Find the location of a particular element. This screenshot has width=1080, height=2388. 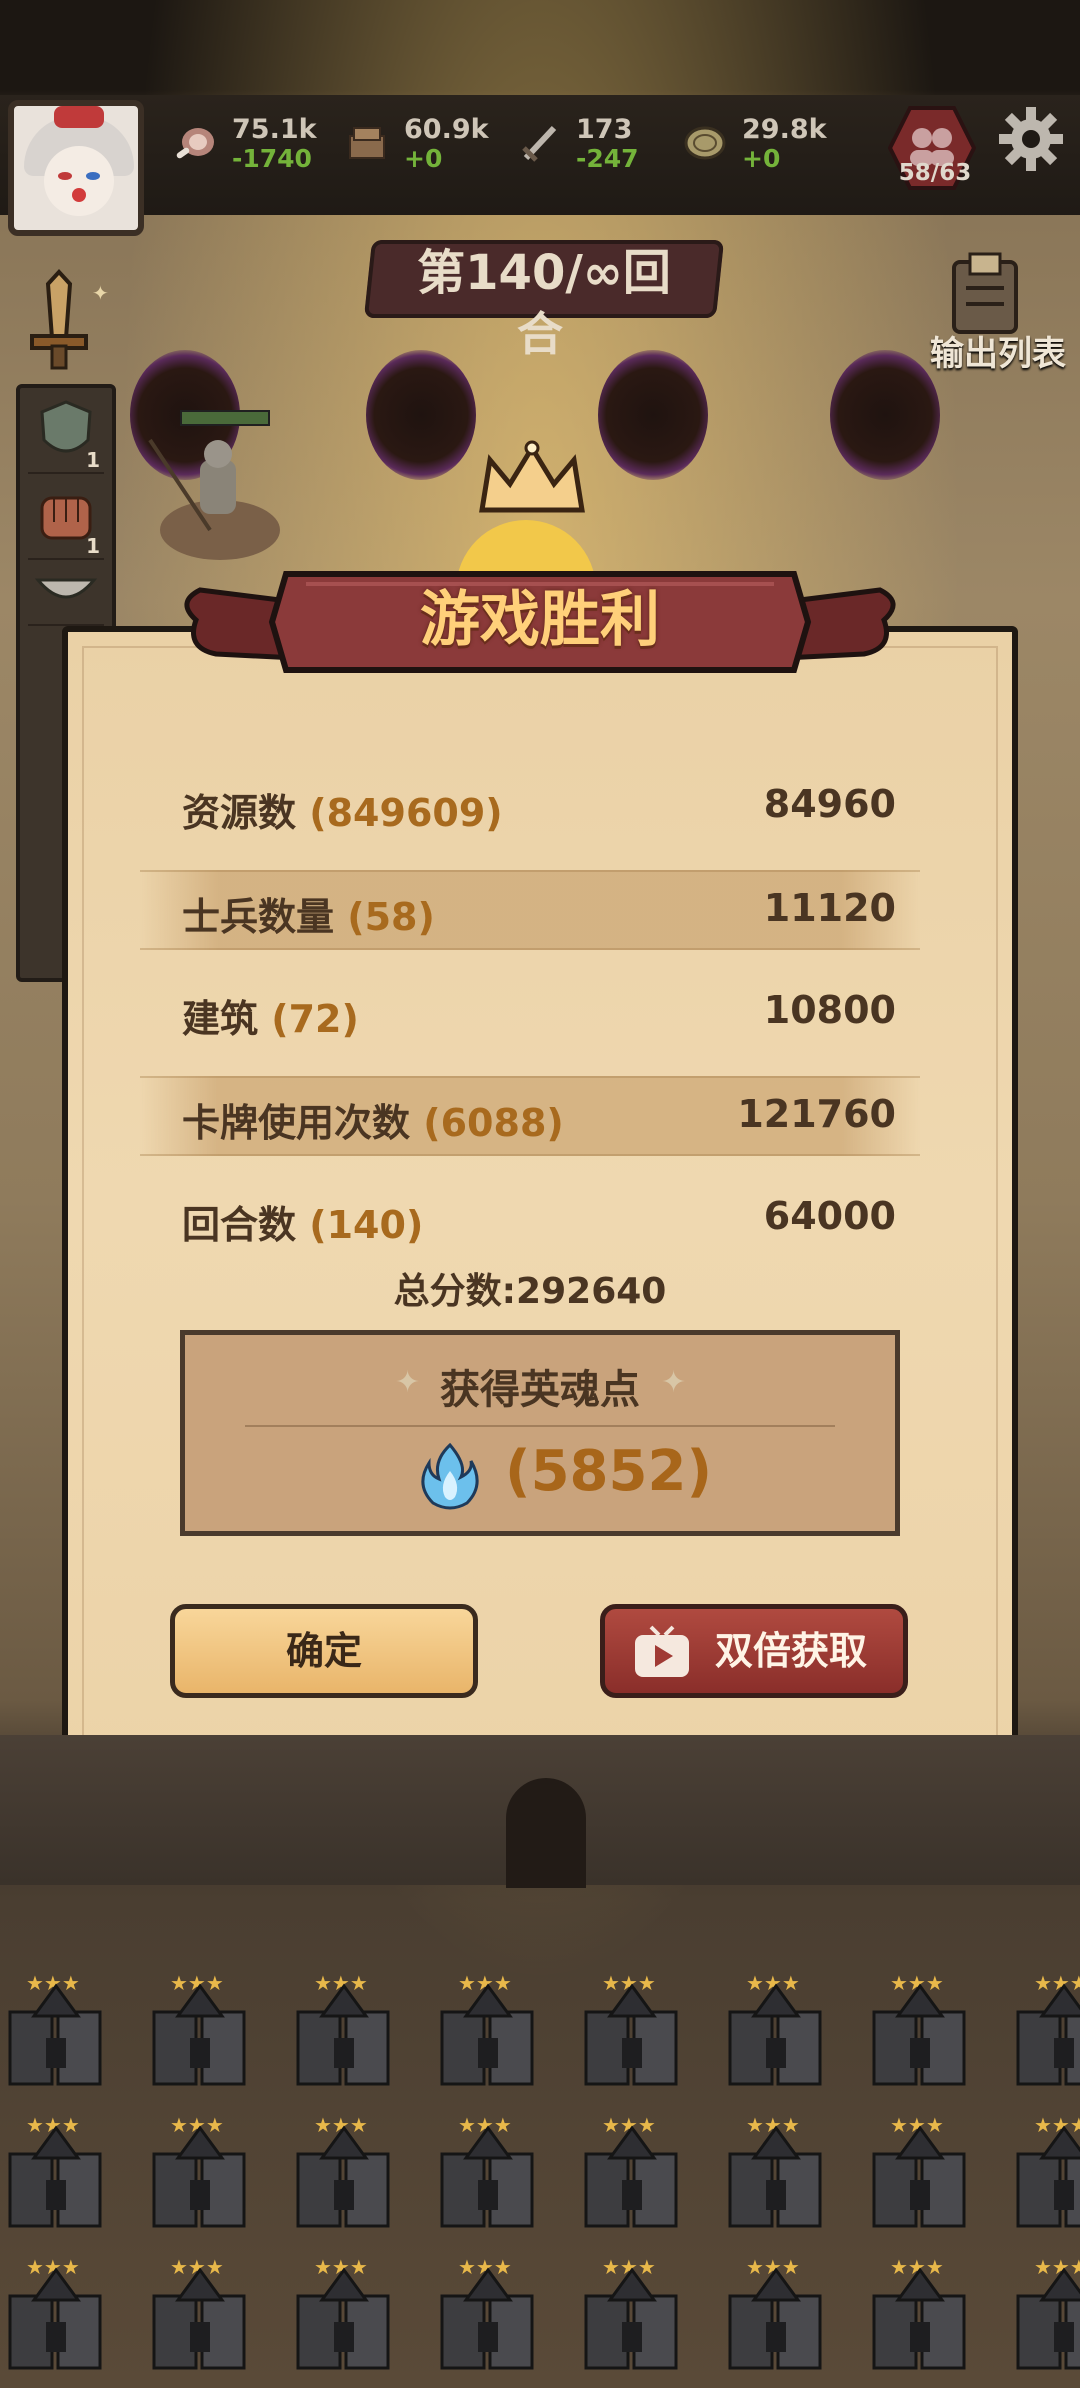

row-count: (72) is located at coordinates (315, 1019).